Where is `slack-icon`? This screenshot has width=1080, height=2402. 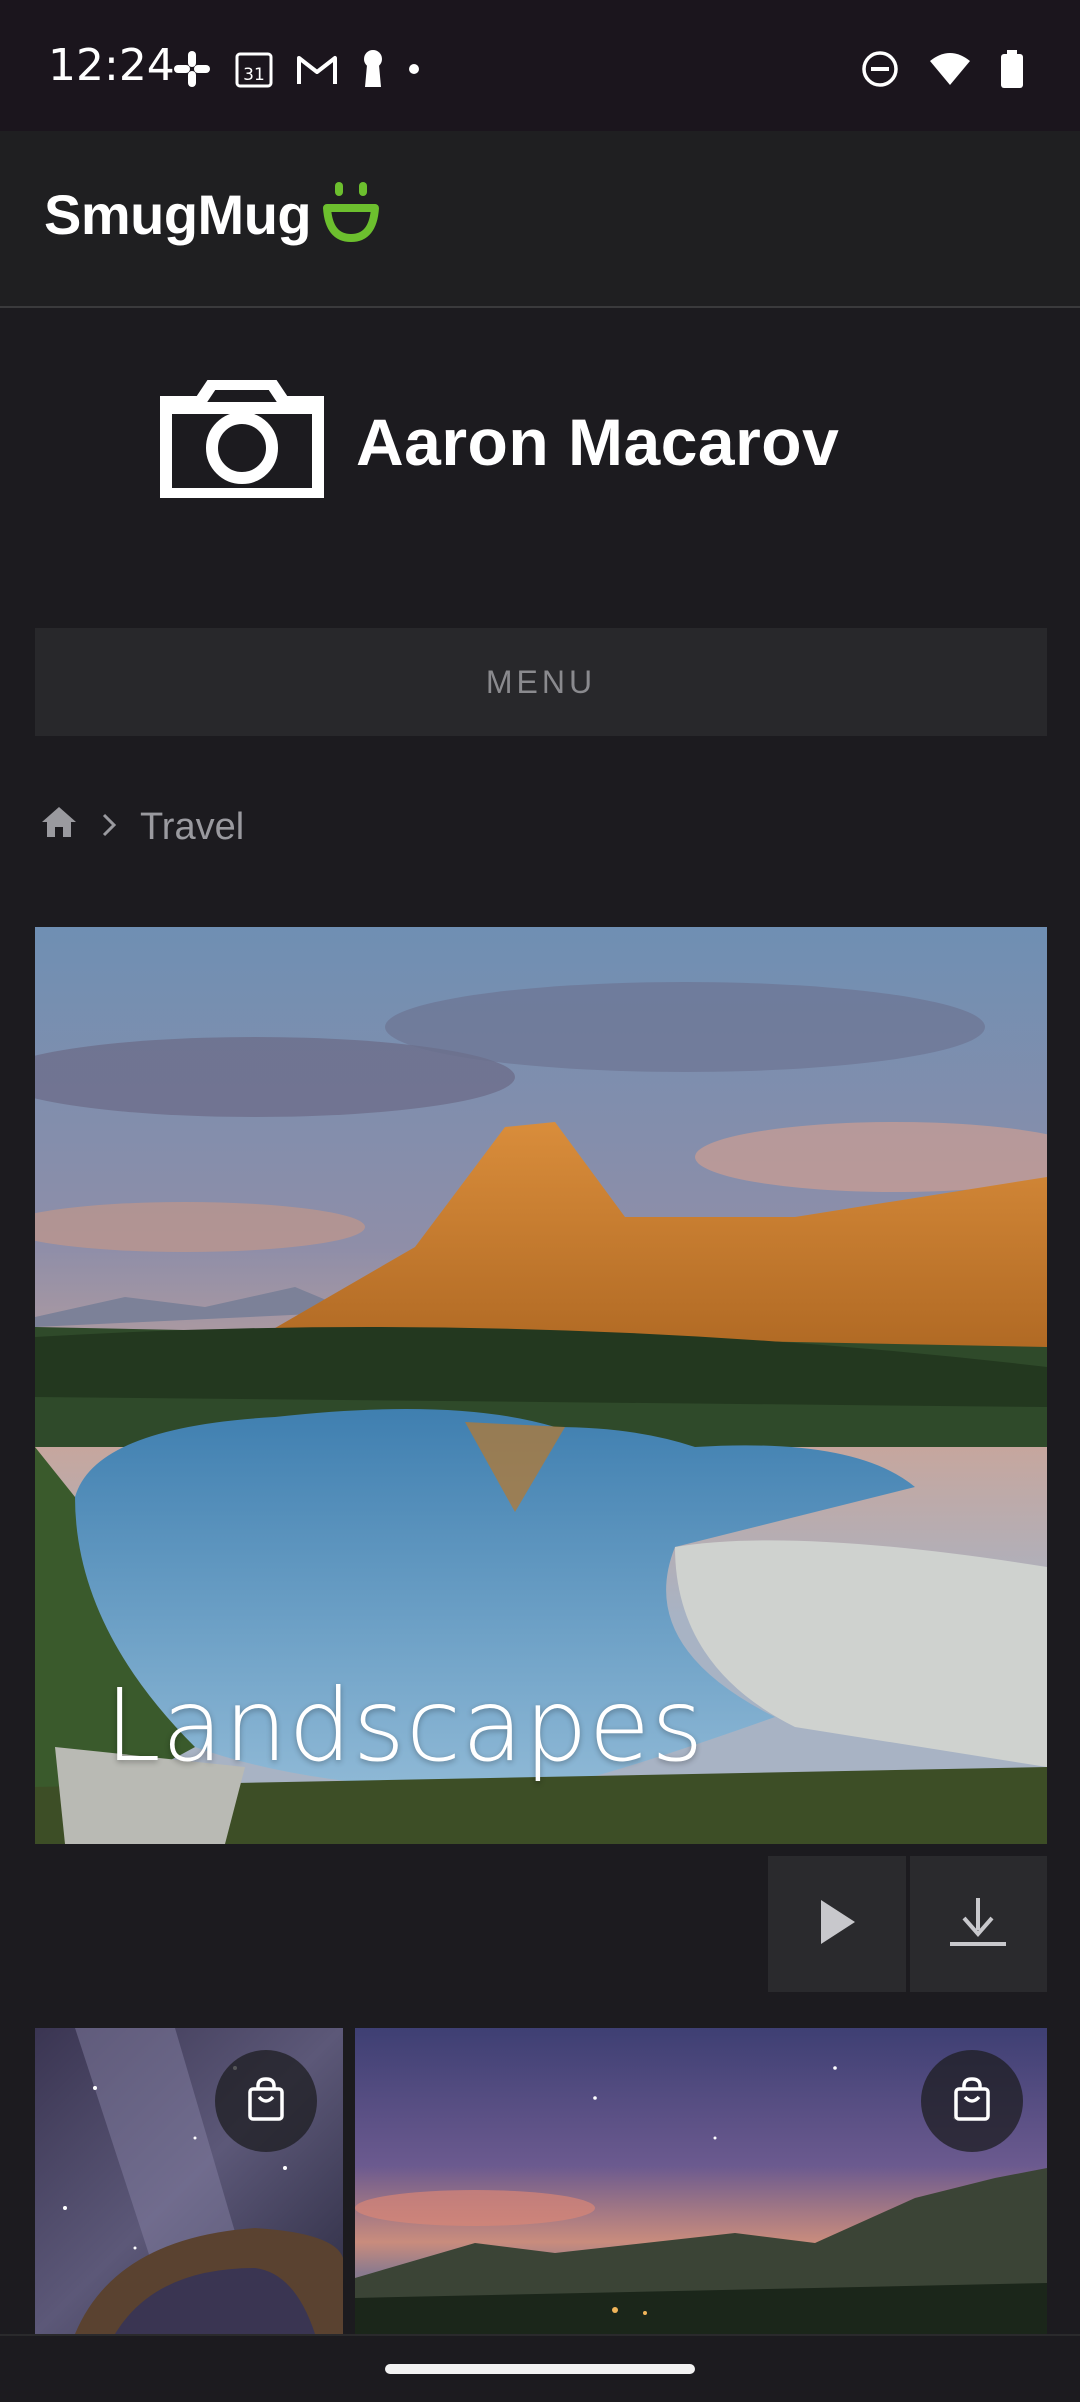 slack-icon is located at coordinates (192, 69).